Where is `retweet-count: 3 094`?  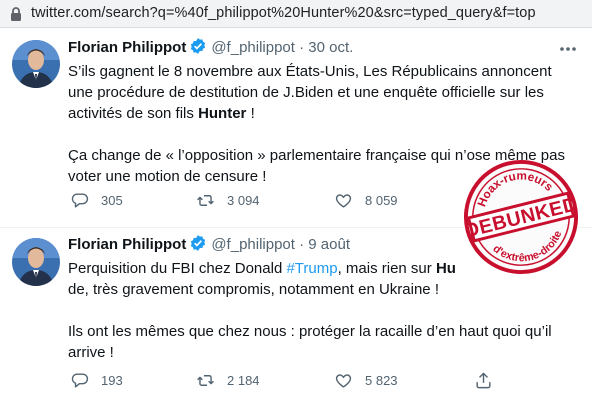
retweet-count: 3 094 is located at coordinates (243, 200).